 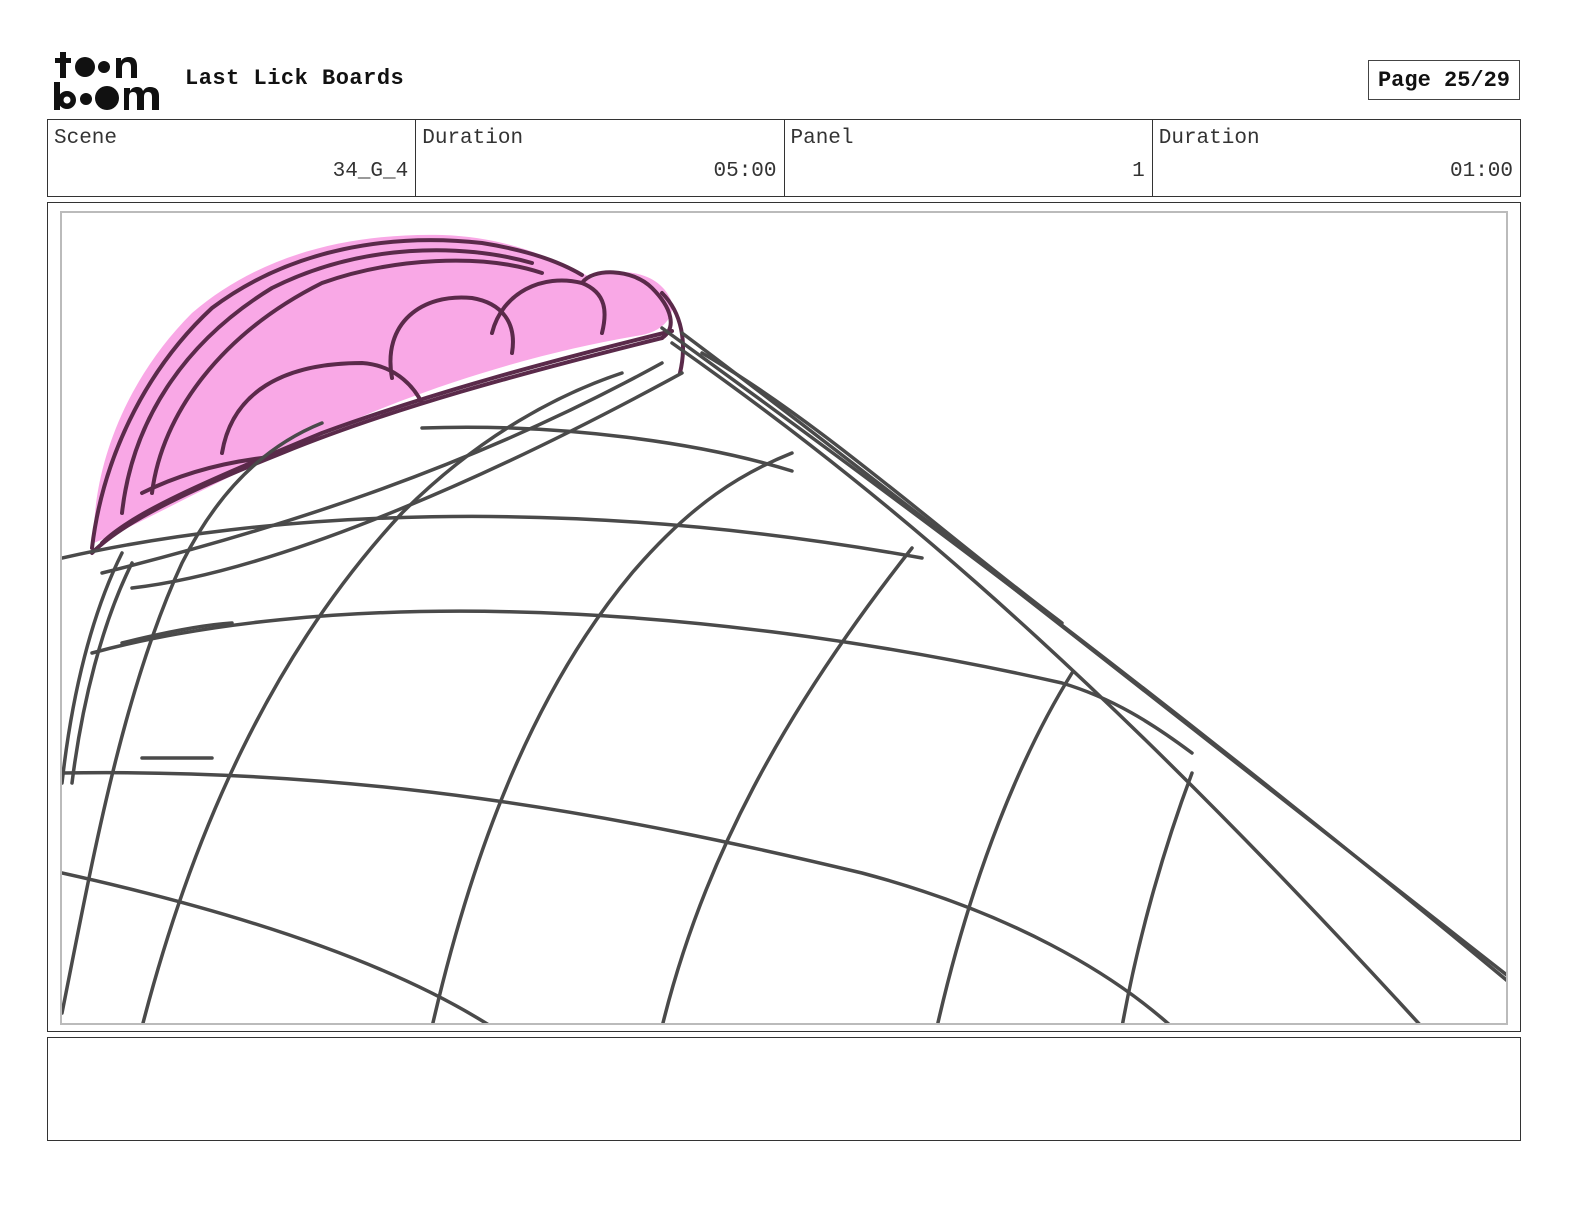 What do you see at coordinates (784, 1089) in the screenshot?
I see `panel-notes` at bounding box center [784, 1089].